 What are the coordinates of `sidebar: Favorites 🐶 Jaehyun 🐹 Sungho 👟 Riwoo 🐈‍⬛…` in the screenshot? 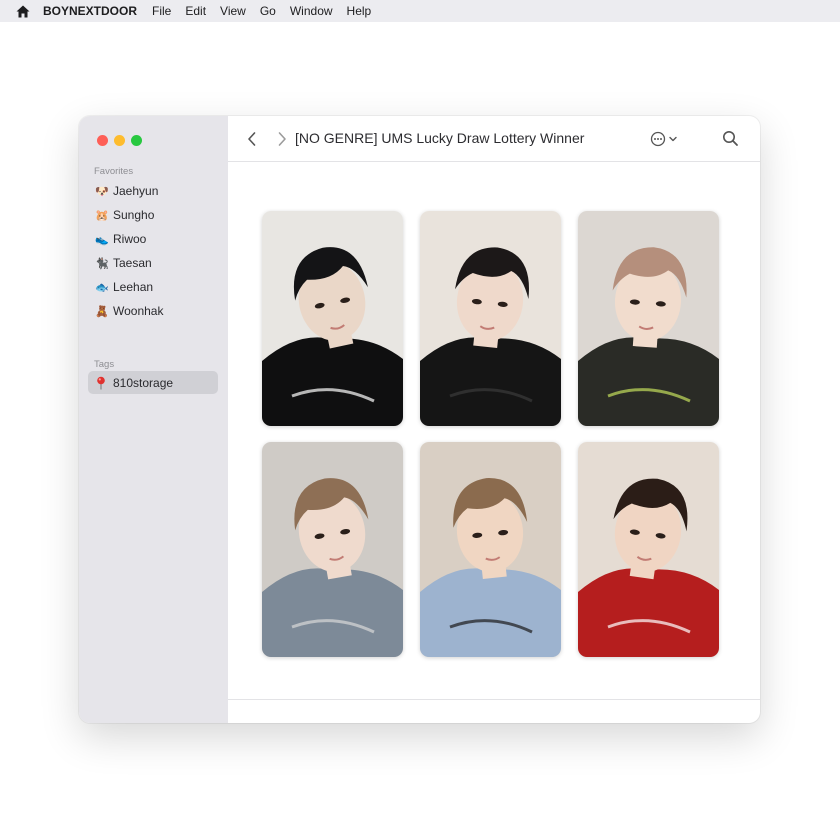 It's located at (153, 419).